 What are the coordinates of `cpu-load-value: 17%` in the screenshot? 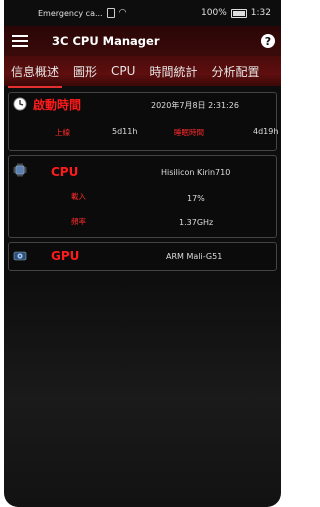 It's located at (196, 198).